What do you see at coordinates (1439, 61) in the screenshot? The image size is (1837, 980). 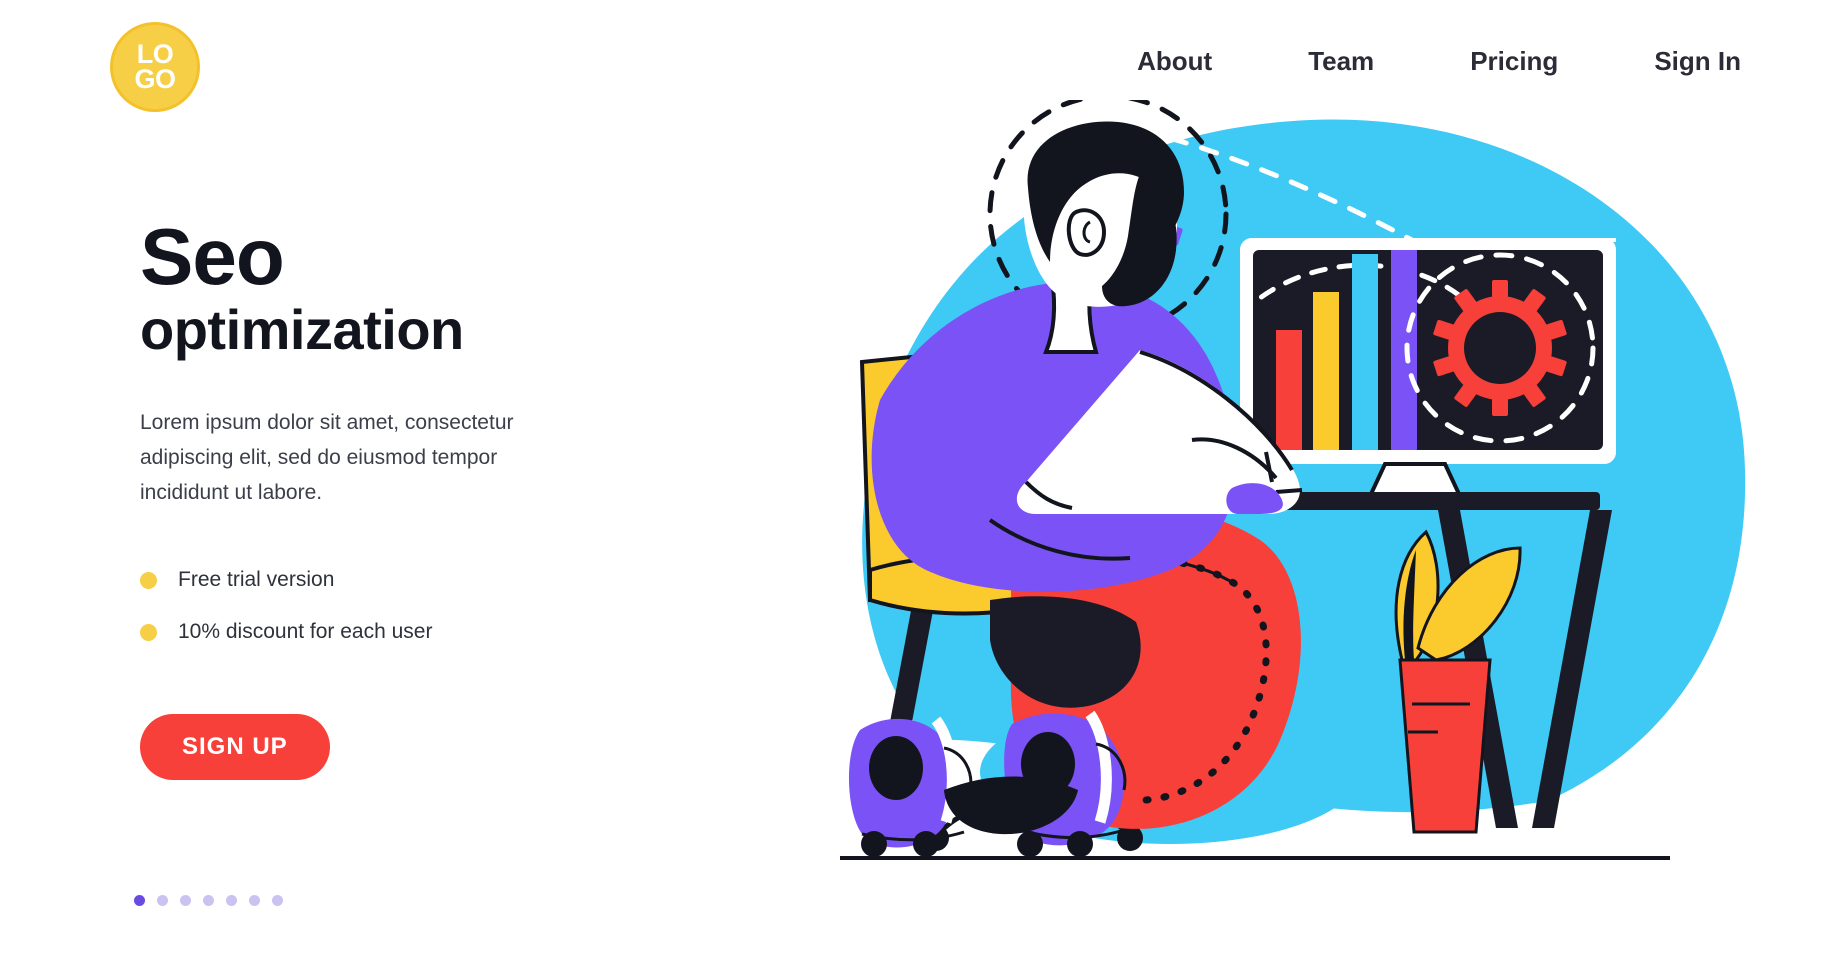 I see `main-navigation: About Team Pricing Sign In` at bounding box center [1439, 61].